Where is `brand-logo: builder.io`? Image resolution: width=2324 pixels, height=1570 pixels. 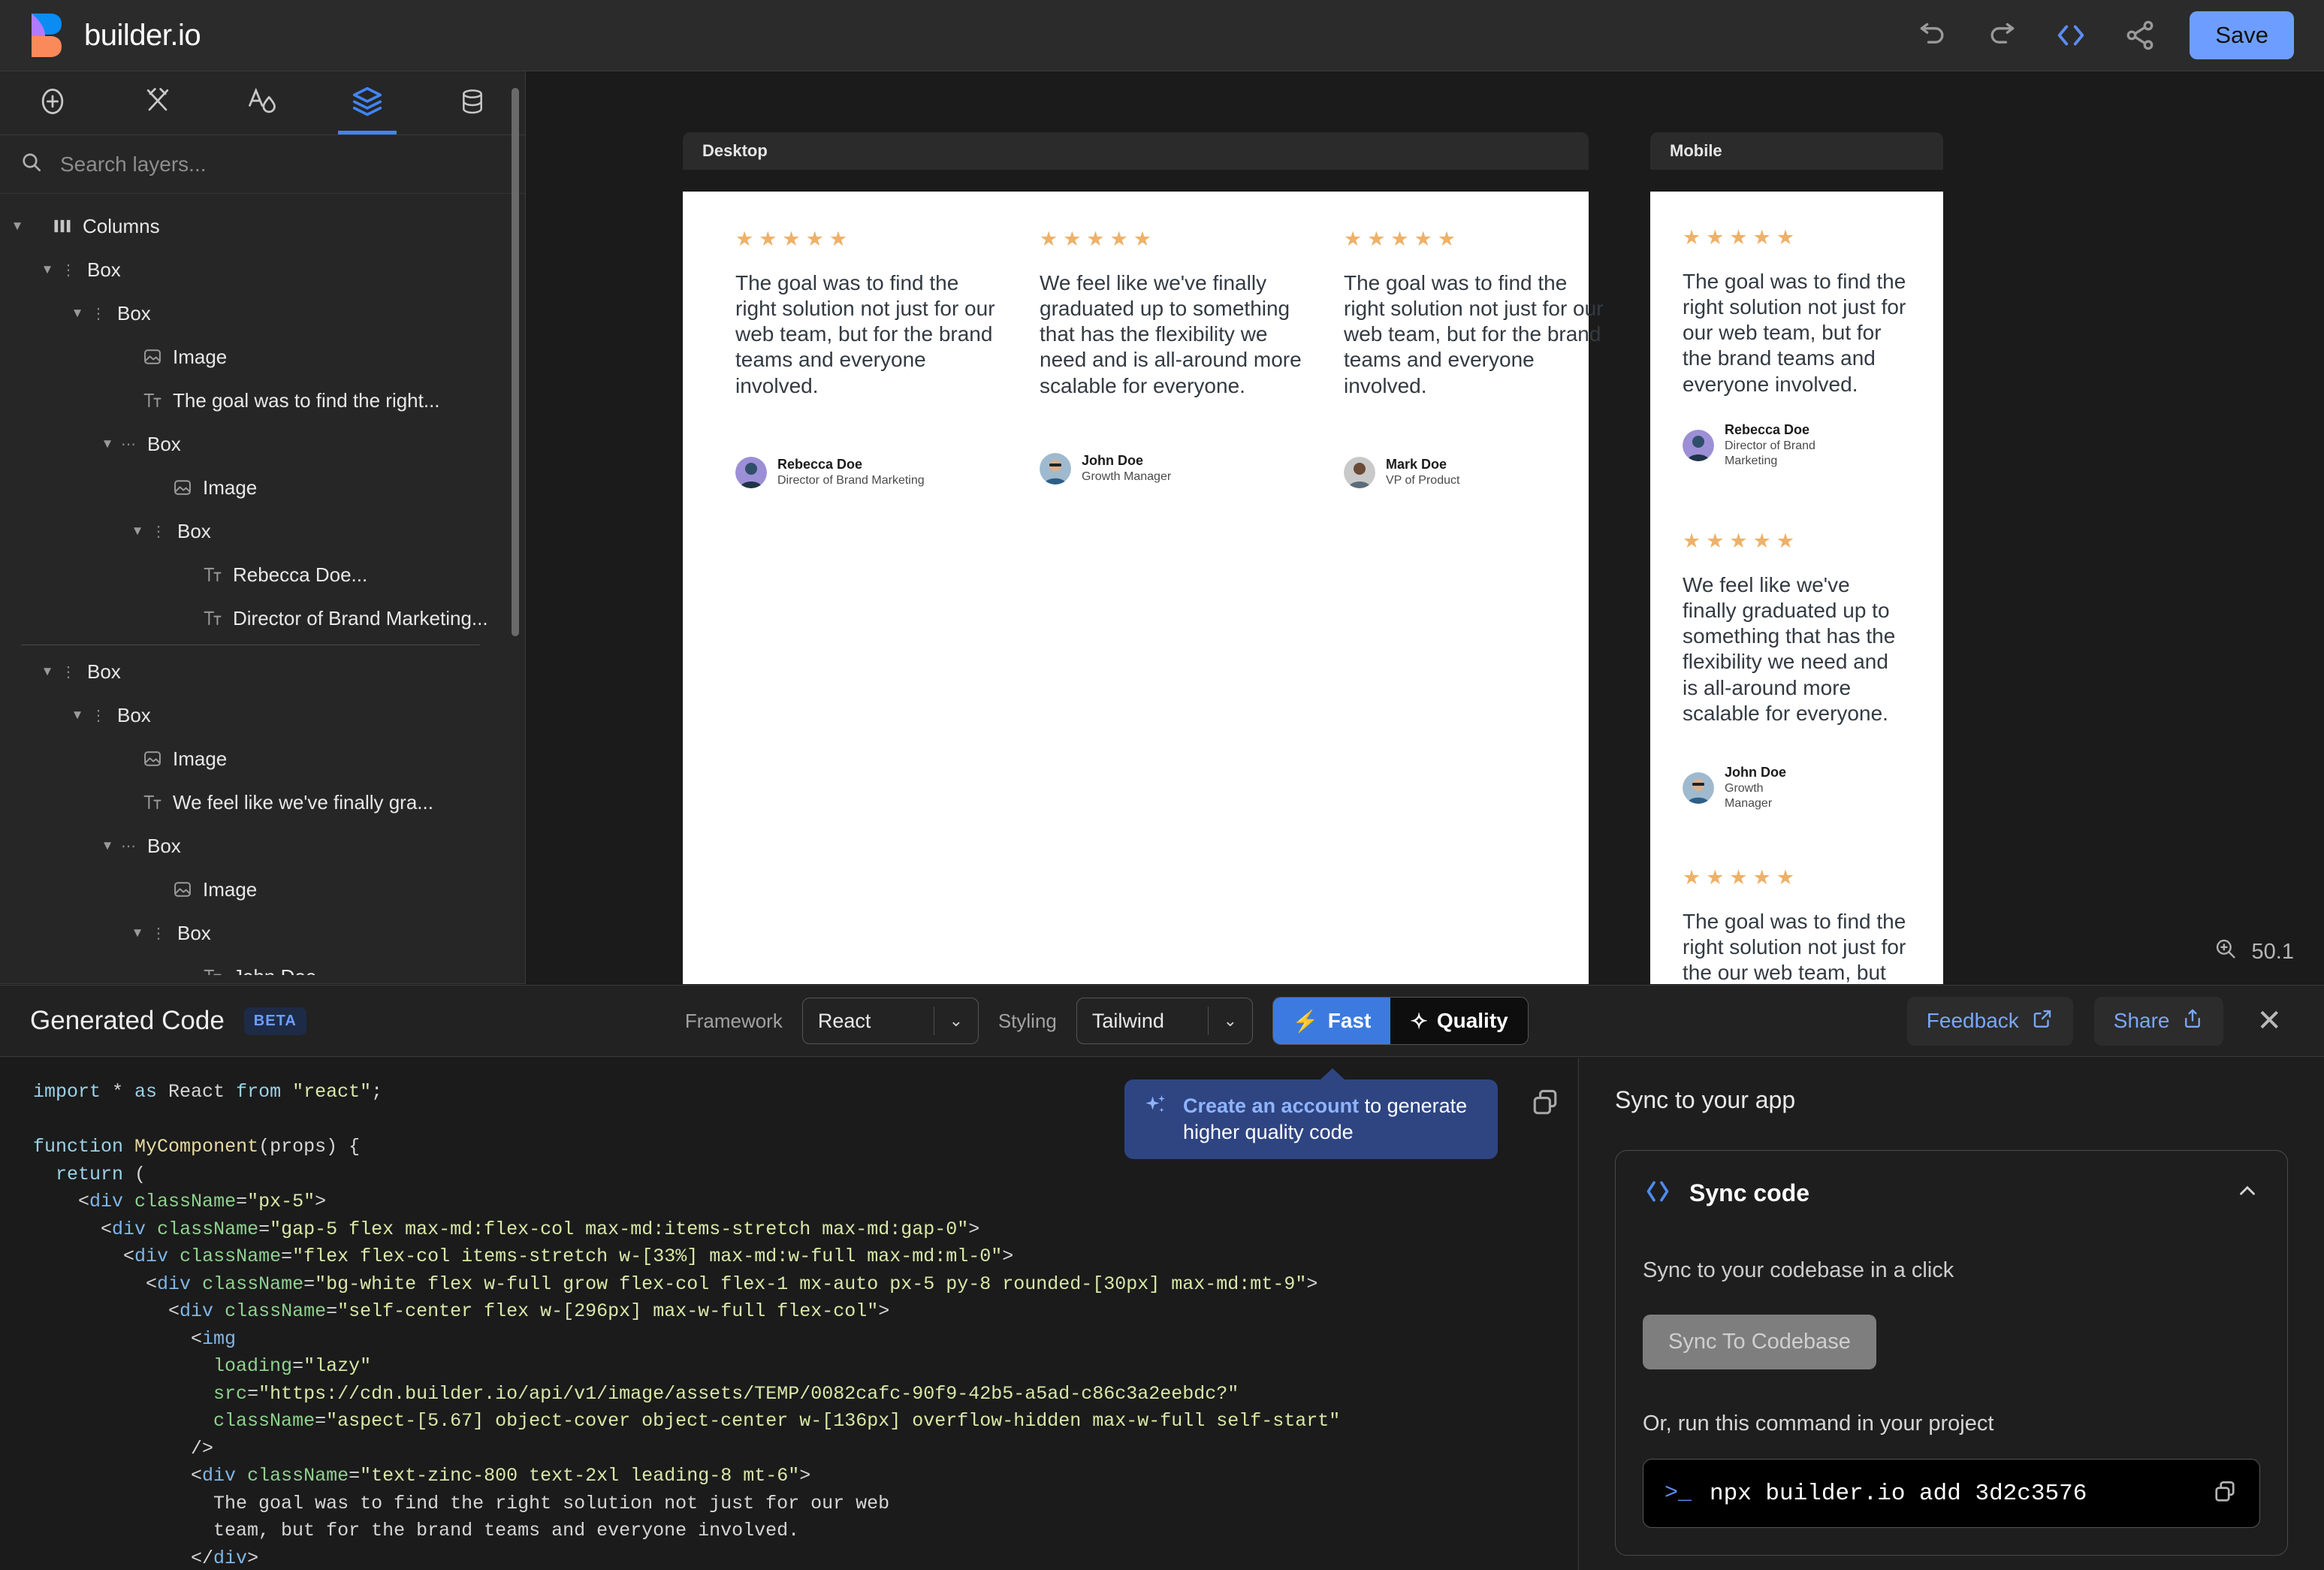 brand-logo: builder.io is located at coordinates (115, 35).